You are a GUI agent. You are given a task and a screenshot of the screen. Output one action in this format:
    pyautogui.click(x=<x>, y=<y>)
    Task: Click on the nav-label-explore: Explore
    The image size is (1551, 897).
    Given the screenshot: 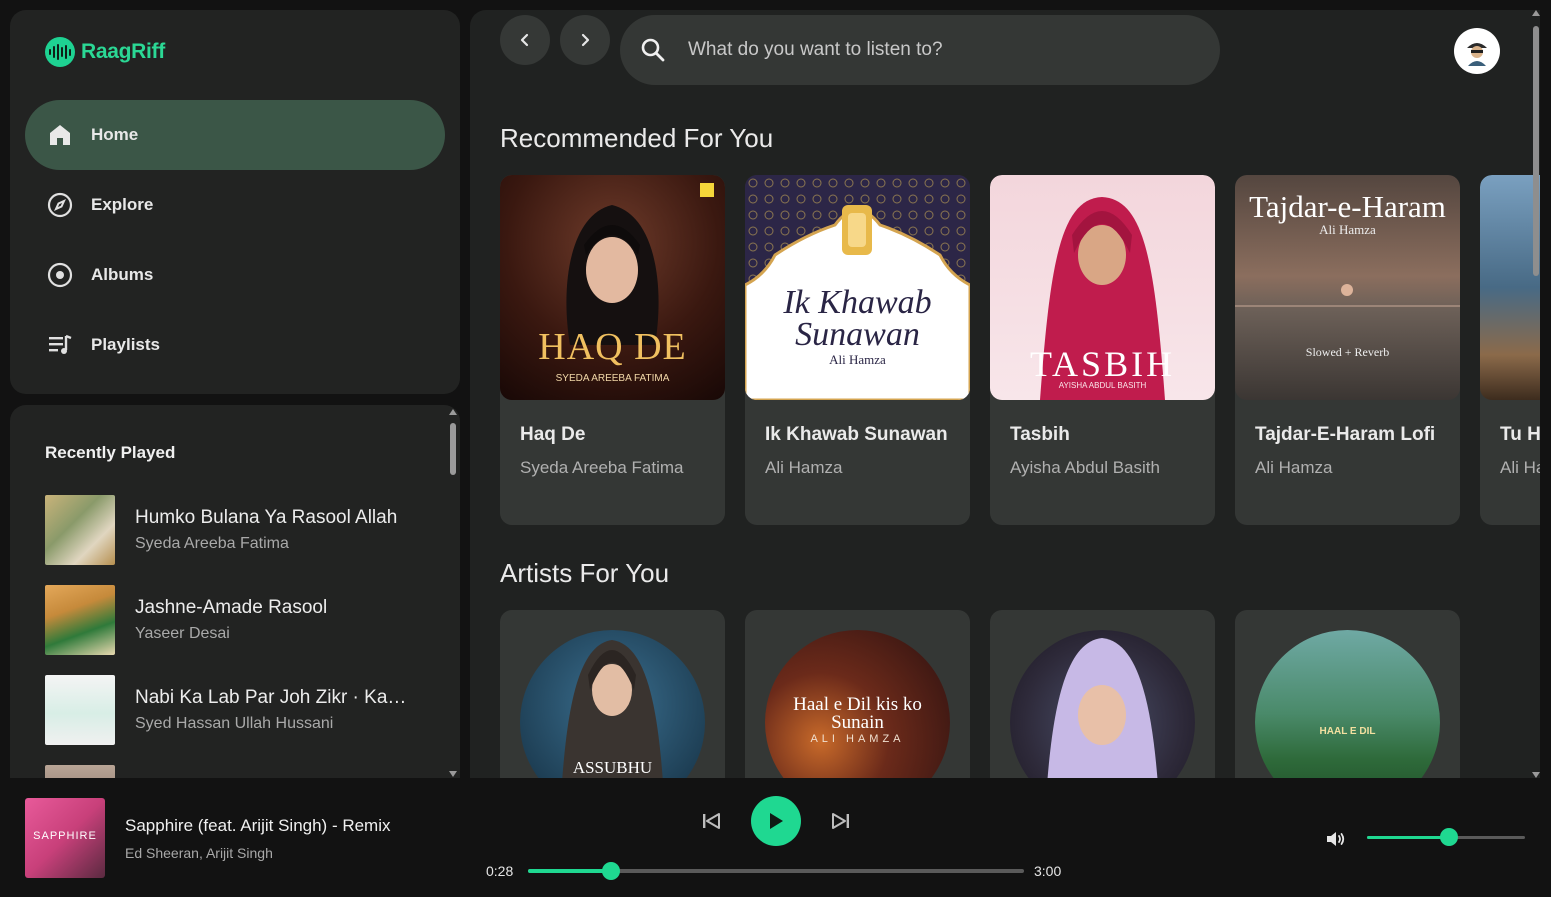 What is the action you would take?
    pyautogui.click(x=122, y=204)
    